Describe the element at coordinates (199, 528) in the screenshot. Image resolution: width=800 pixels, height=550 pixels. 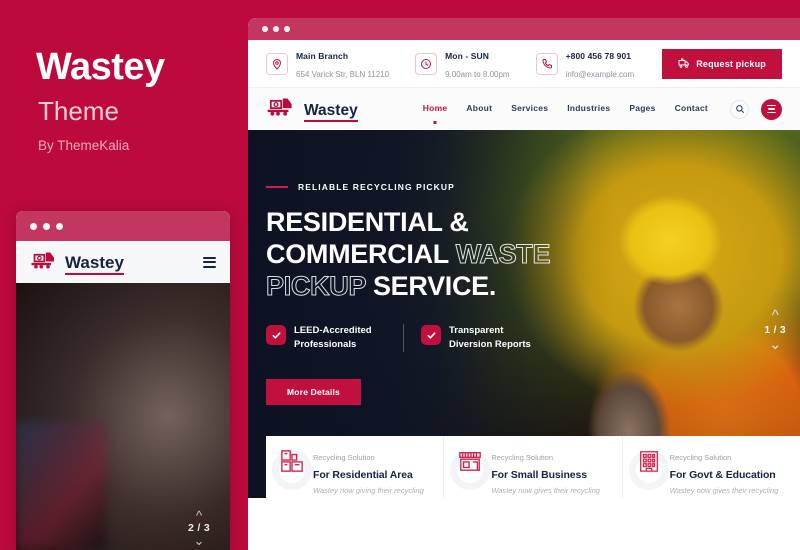
I see `mobile-slider-control: ^ 2 / 3 ⌄` at that location.